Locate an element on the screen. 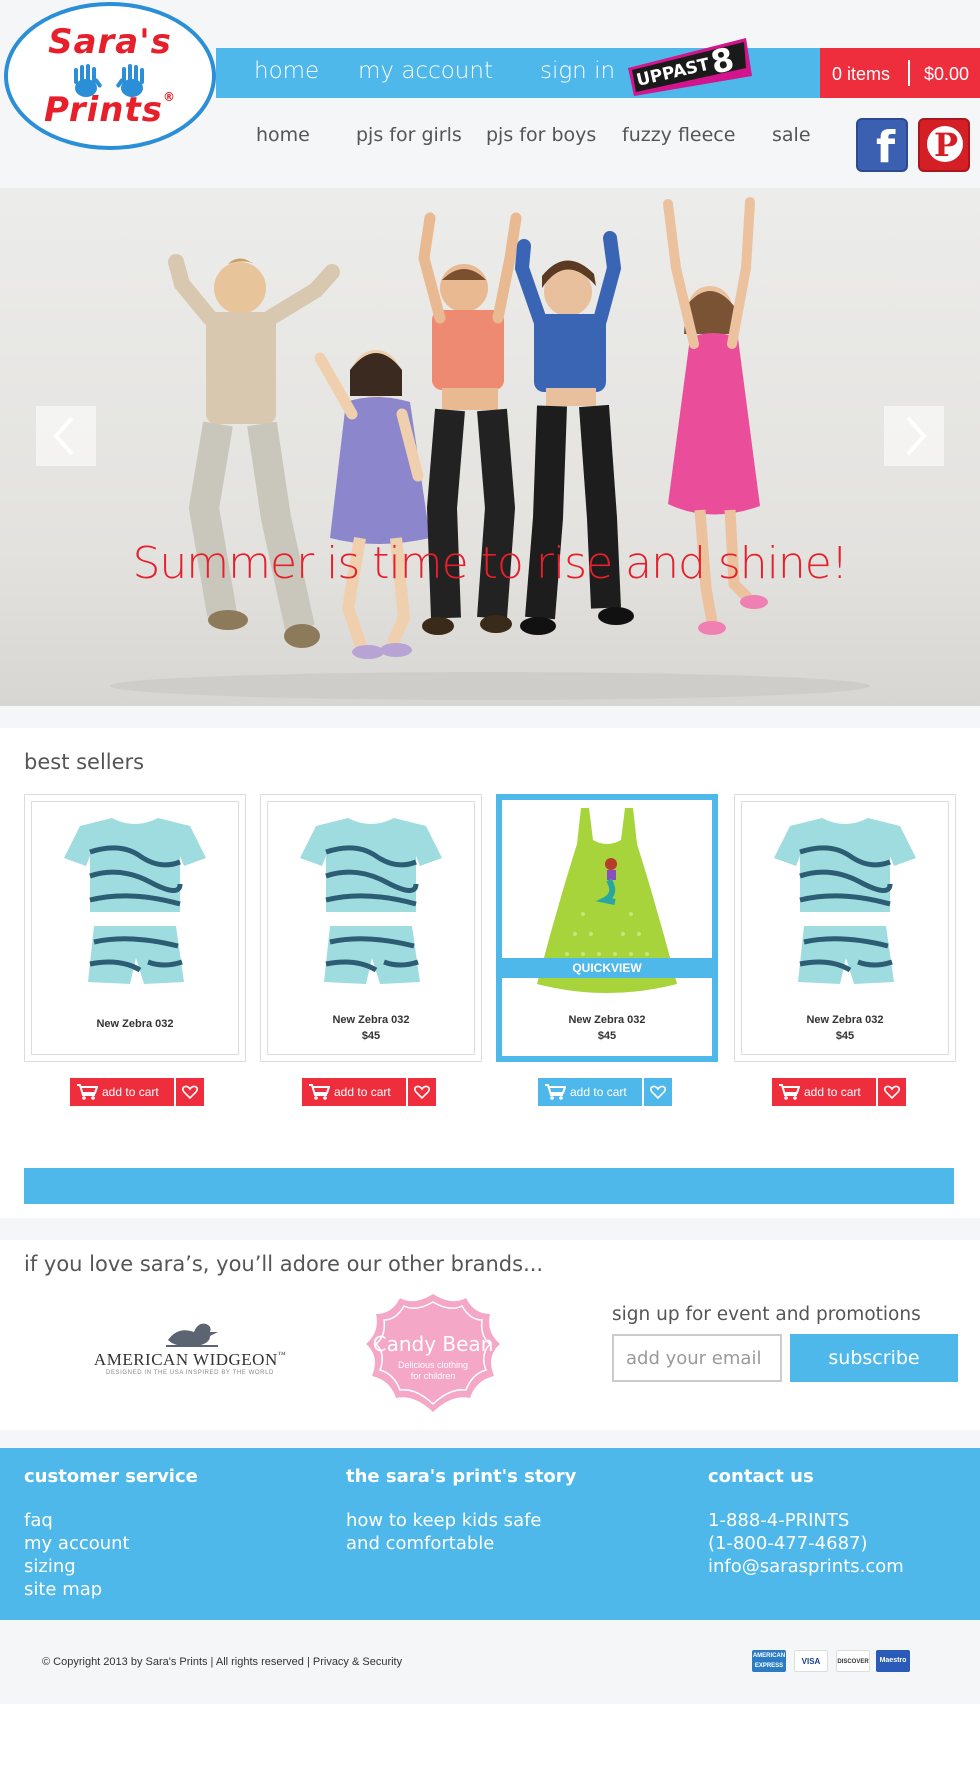 The height and width of the screenshot is (1788, 980). discover-icon: DISCOVER is located at coordinates (853, 1661).